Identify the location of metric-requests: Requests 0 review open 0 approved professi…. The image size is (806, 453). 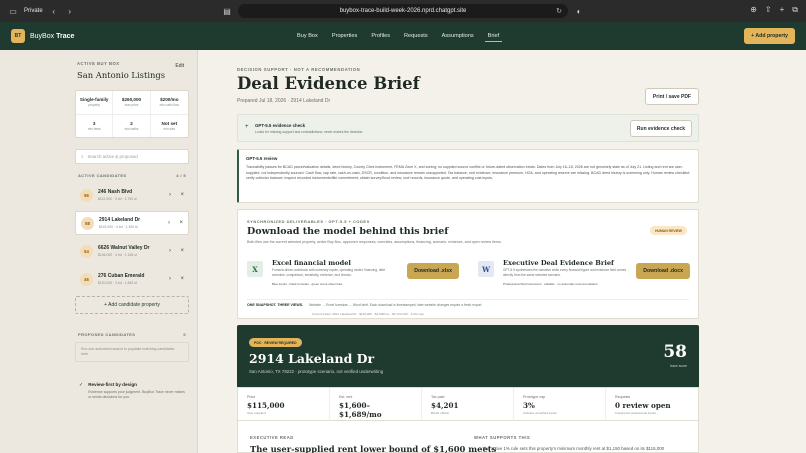
(643, 405).